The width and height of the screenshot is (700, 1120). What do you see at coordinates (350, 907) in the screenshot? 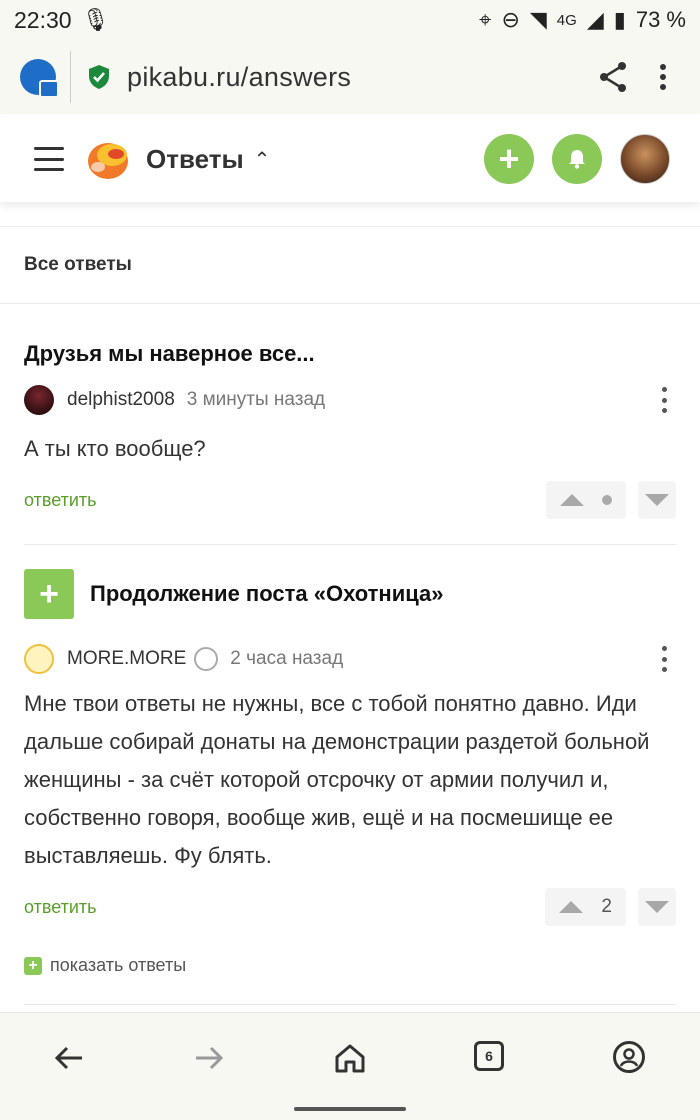
I see `comment-actions: ответить 2` at bounding box center [350, 907].